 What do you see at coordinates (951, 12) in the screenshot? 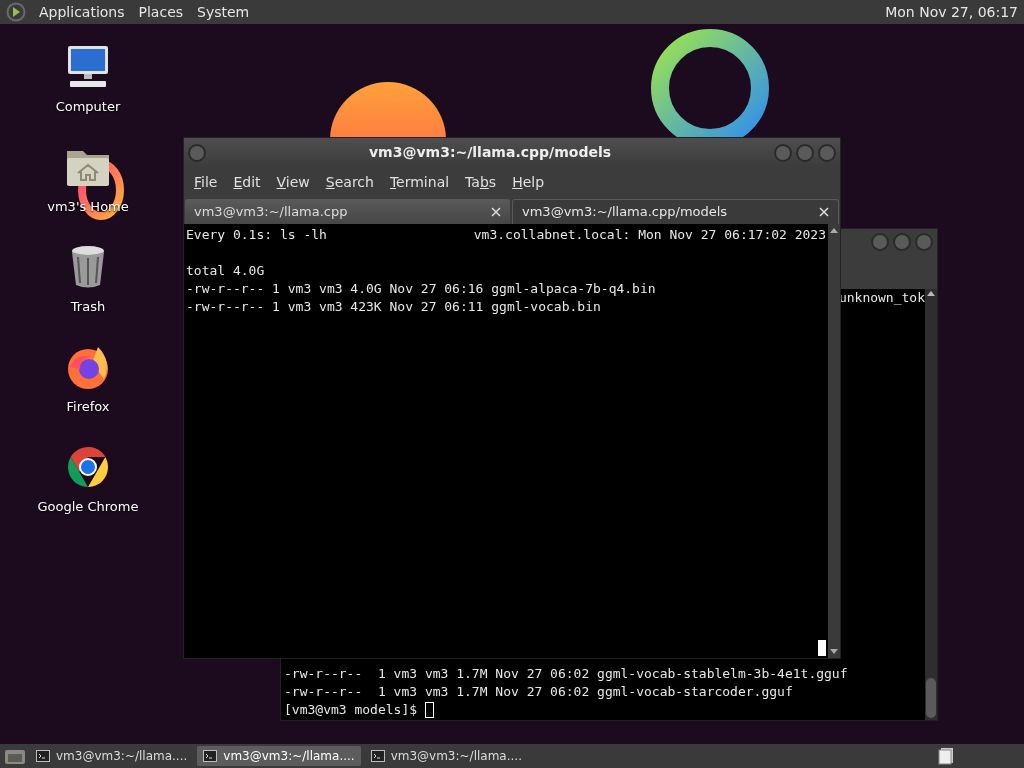
I see `clock: Mon Nov 27, 06:17` at bounding box center [951, 12].